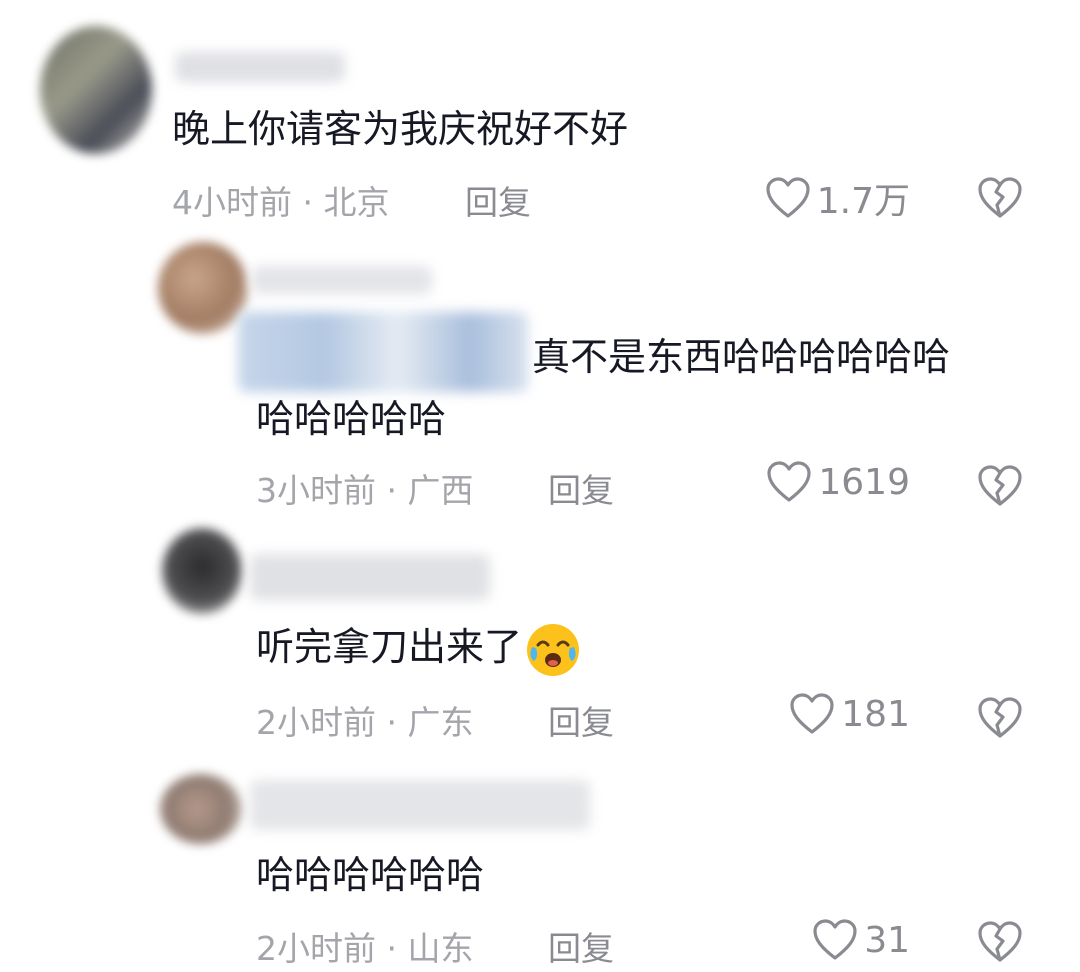 The width and height of the screenshot is (1080, 972). I want to click on comment-text: 晚上你请客为我庆祝好不好, so click(400, 129).